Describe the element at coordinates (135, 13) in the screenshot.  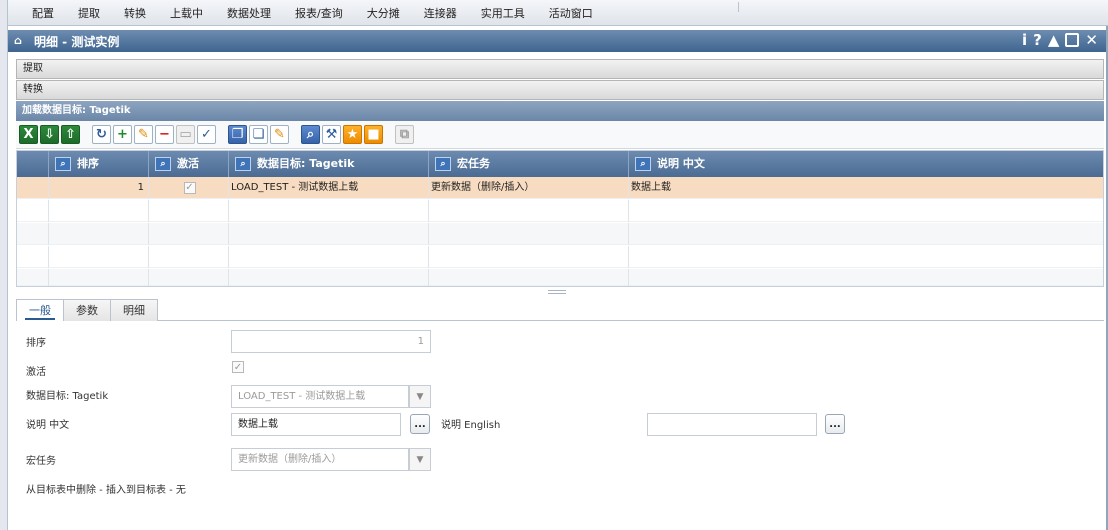
I see `menu-transform: 转换` at that location.